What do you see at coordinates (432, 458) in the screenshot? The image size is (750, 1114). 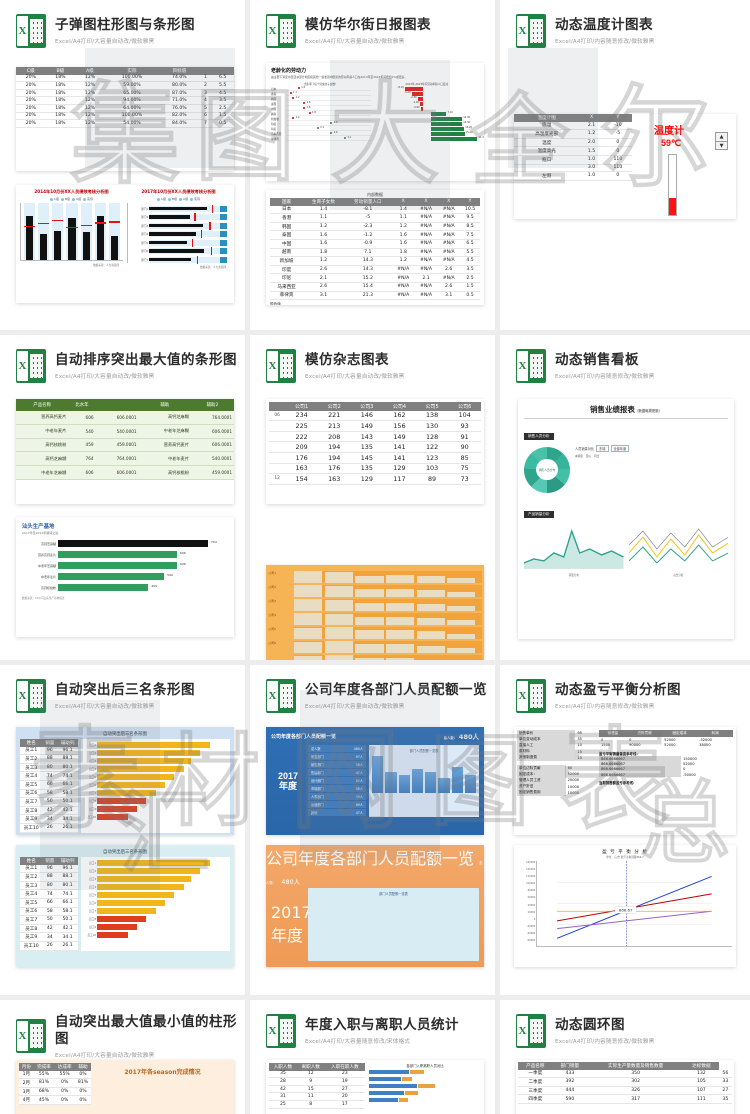 I see `td: 123` at bounding box center [432, 458].